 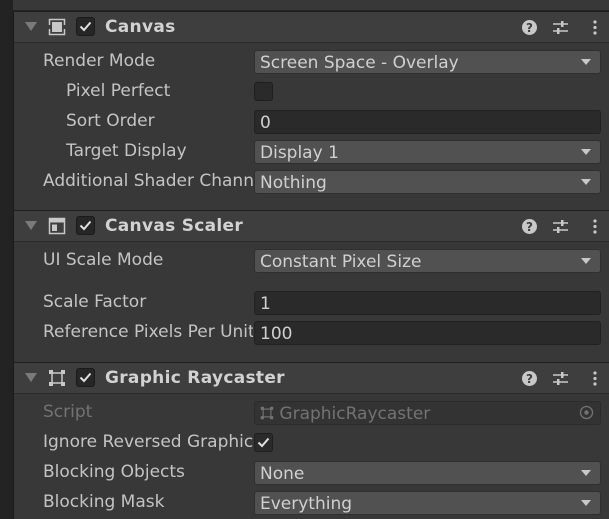 I want to click on sort-order-row: Sort Order 0, so click(x=311, y=122).